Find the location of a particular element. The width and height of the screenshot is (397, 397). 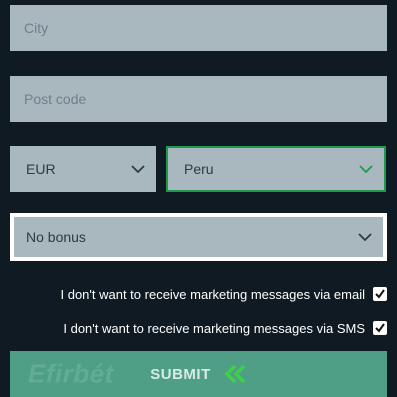

marketing-email-checkbox is located at coordinates (380, 294).